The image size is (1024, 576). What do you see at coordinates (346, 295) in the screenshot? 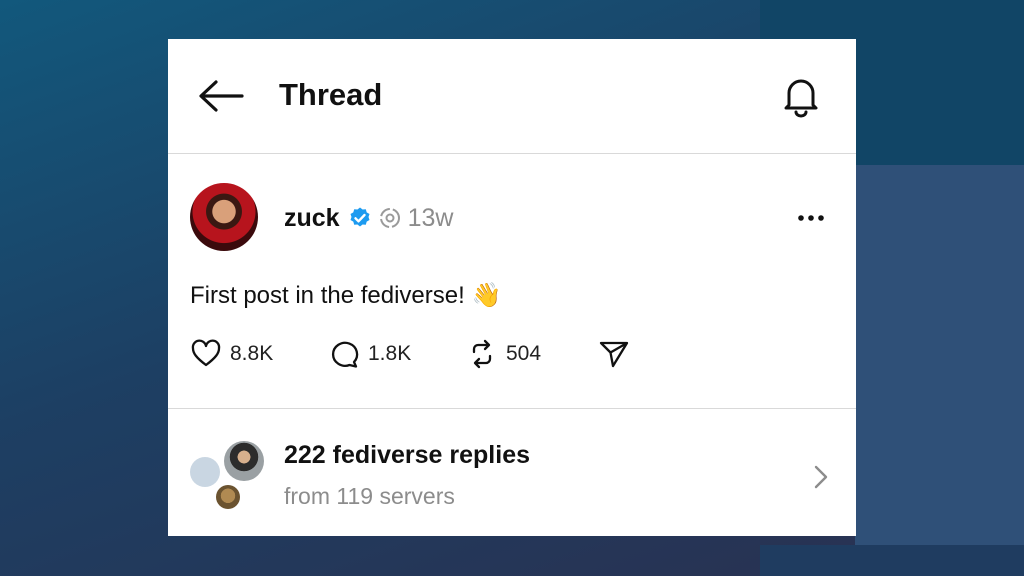
I see `post-text: First post in the fediverse! 👋` at bounding box center [346, 295].